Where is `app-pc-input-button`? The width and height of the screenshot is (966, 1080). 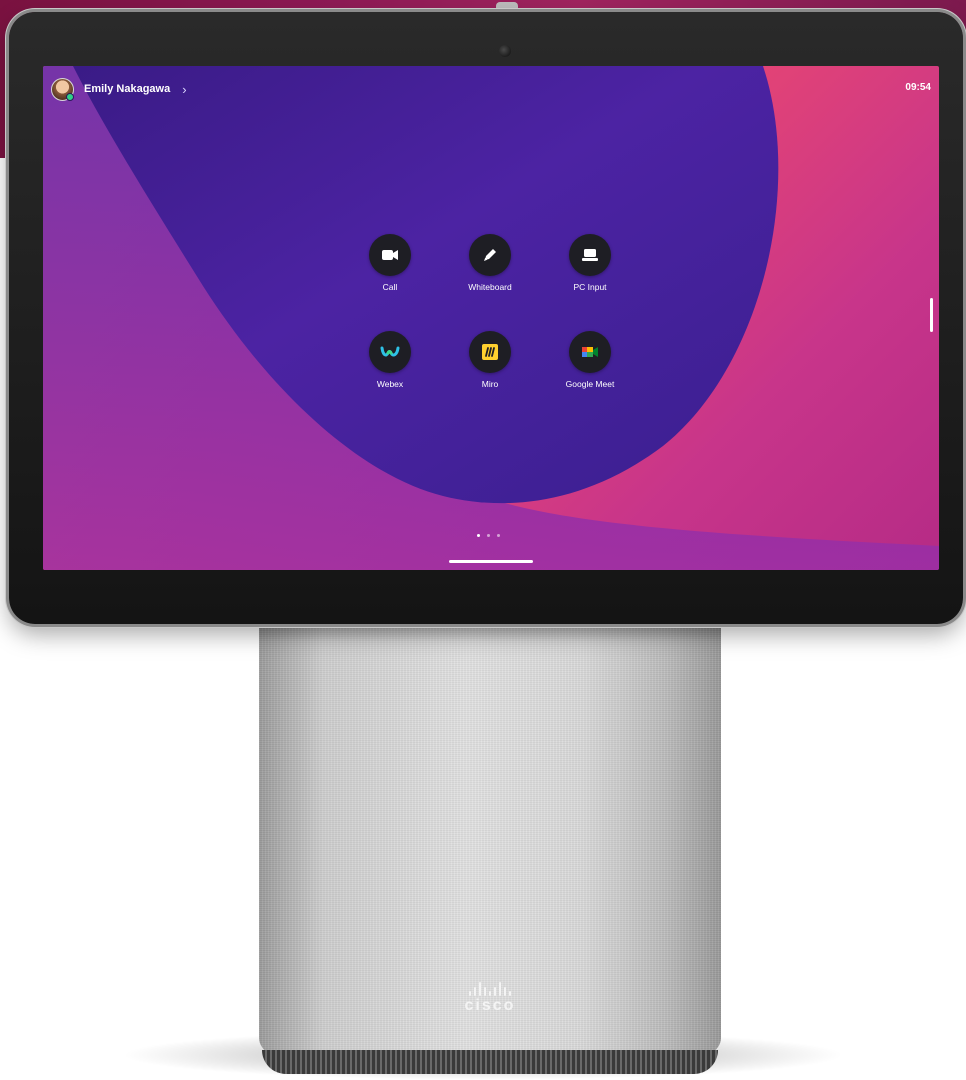 app-pc-input-button is located at coordinates (590, 255).